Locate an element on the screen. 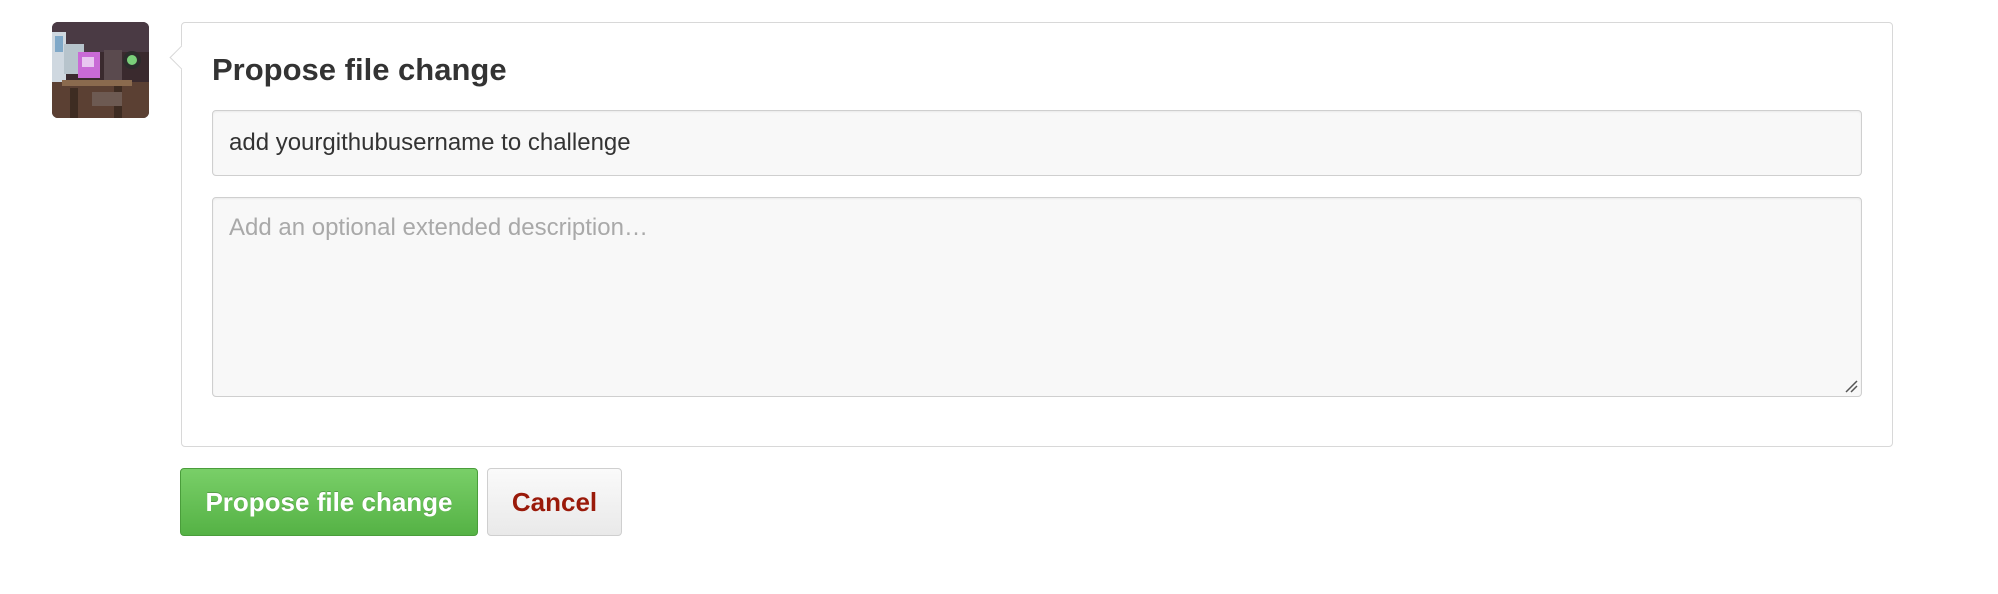 The height and width of the screenshot is (594, 1998). avatar is located at coordinates (100, 70).